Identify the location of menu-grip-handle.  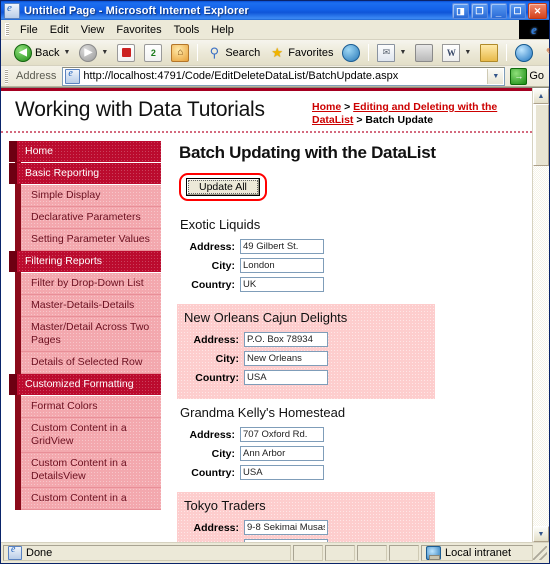
(7, 29).